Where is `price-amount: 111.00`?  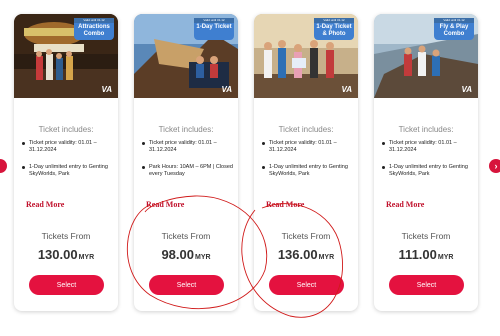 price-amount: 111.00 is located at coordinates (417, 254).